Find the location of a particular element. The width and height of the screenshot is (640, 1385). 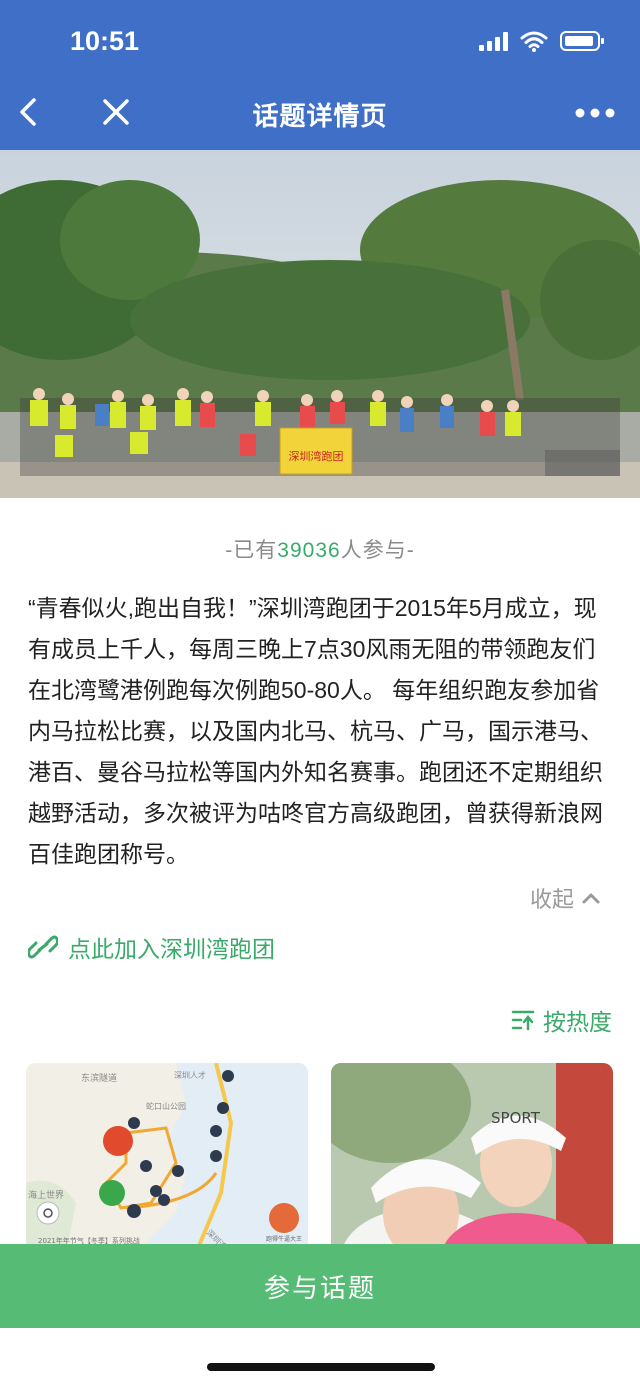

map-label-seaworld: 海上世界 is located at coordinates (46, 1195).